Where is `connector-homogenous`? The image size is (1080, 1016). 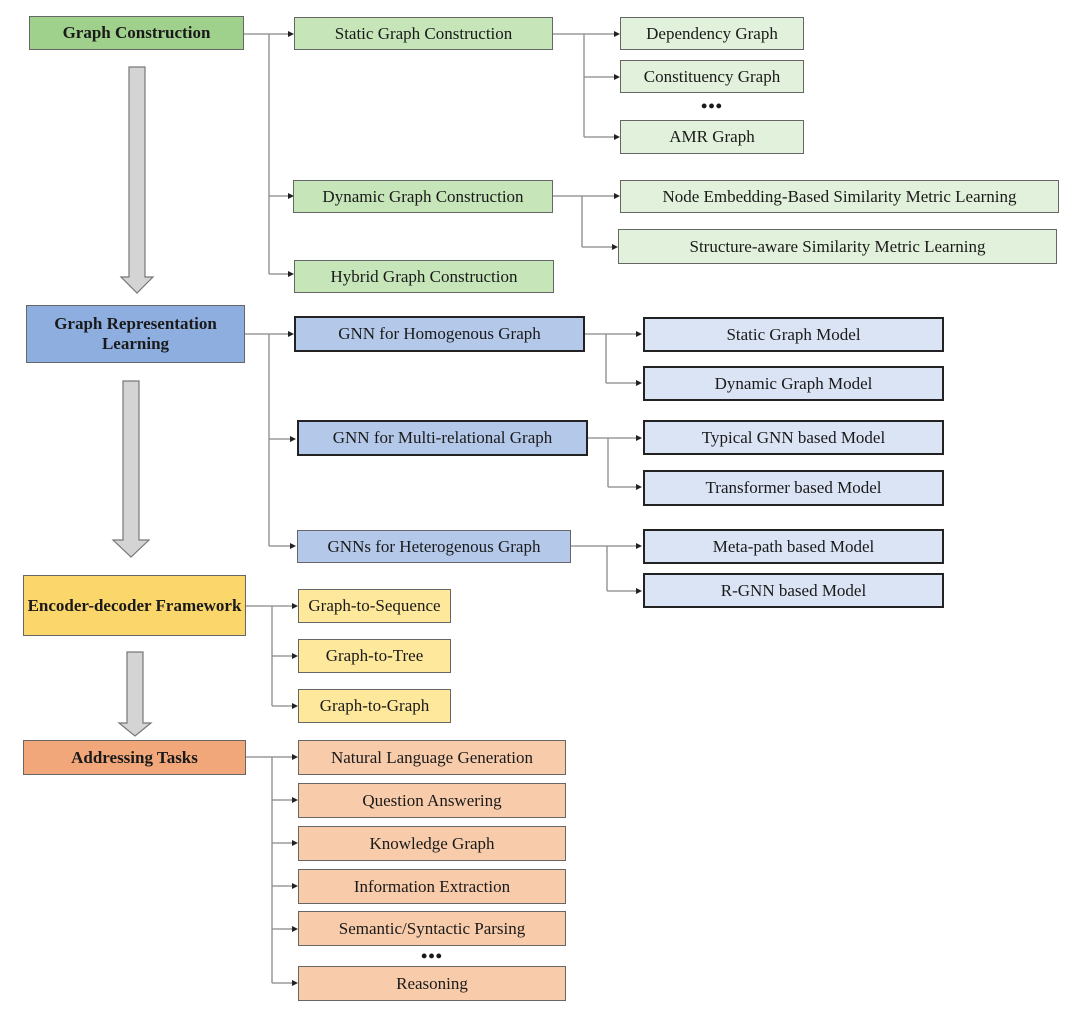 connector-homogenous is located at coordinates (612, 358).